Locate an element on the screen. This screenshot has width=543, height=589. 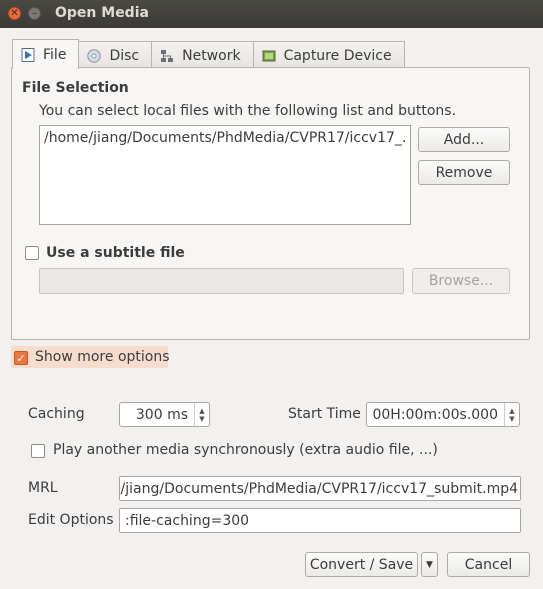
close-icon: ✕ is located at coordinates (14, 13).